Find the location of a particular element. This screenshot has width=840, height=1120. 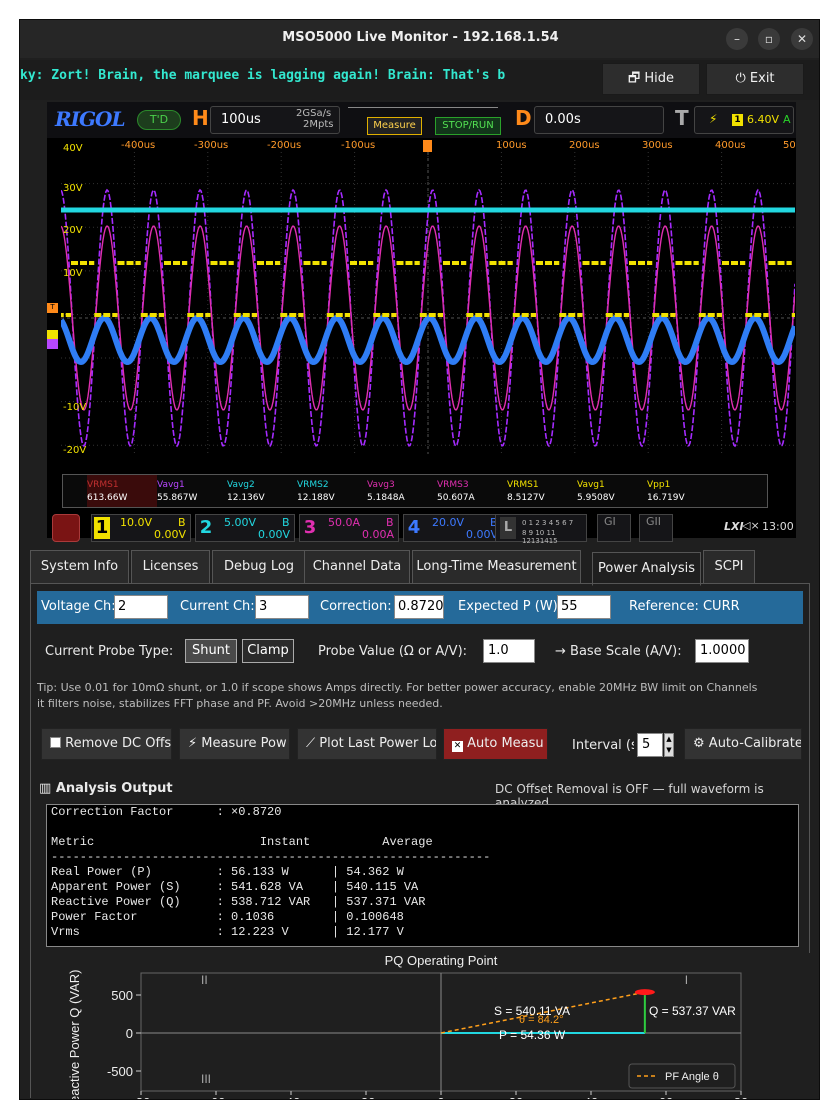

channel-scale: 50.0A is located at coordinates (344, 522).